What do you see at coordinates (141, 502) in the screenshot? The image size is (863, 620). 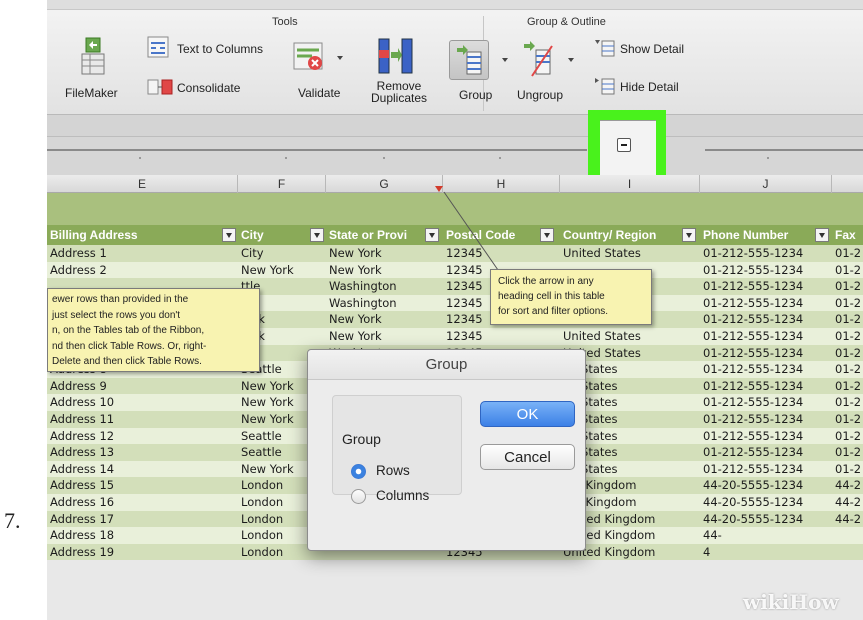 I see `billing-address-cell: Address 16` at bounding box center [141, 502].